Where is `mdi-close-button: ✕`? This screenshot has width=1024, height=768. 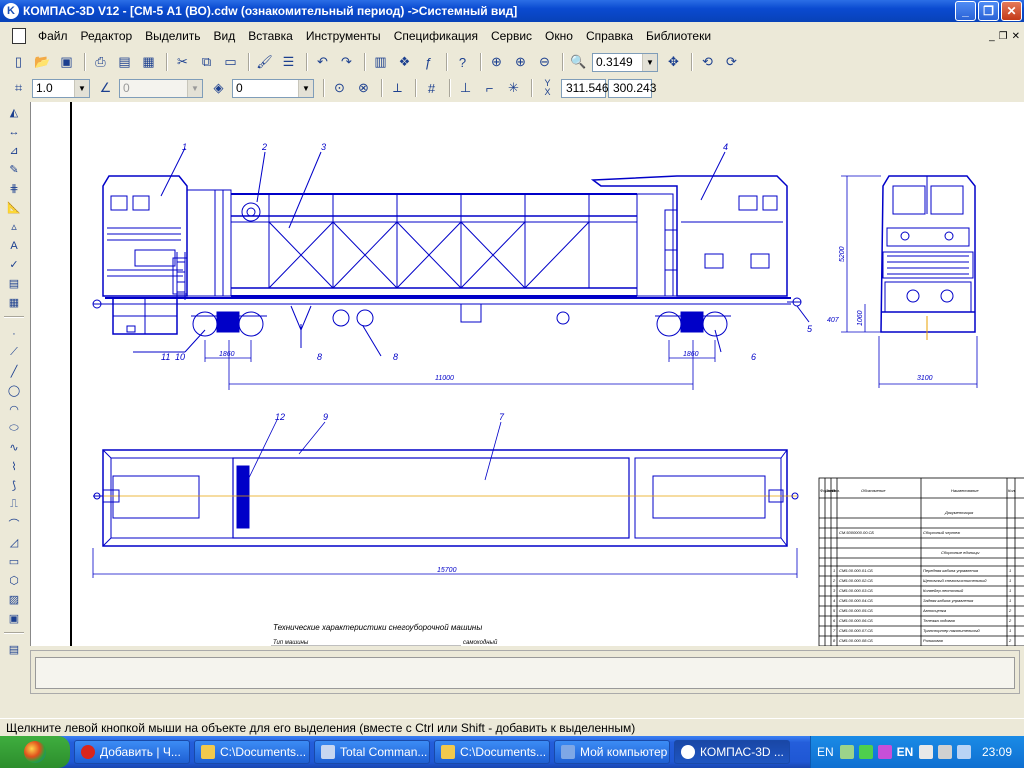
mdi-close-button: ✕ is located at coordinates (1016, 36).